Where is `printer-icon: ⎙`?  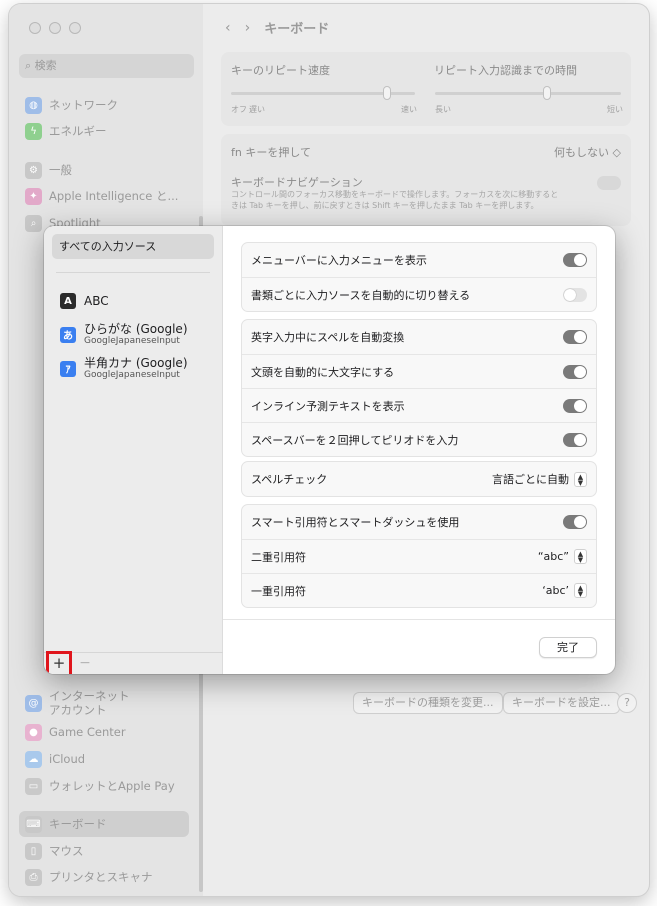
printer-icon: ⎙ is located at coordinates (33, 877).